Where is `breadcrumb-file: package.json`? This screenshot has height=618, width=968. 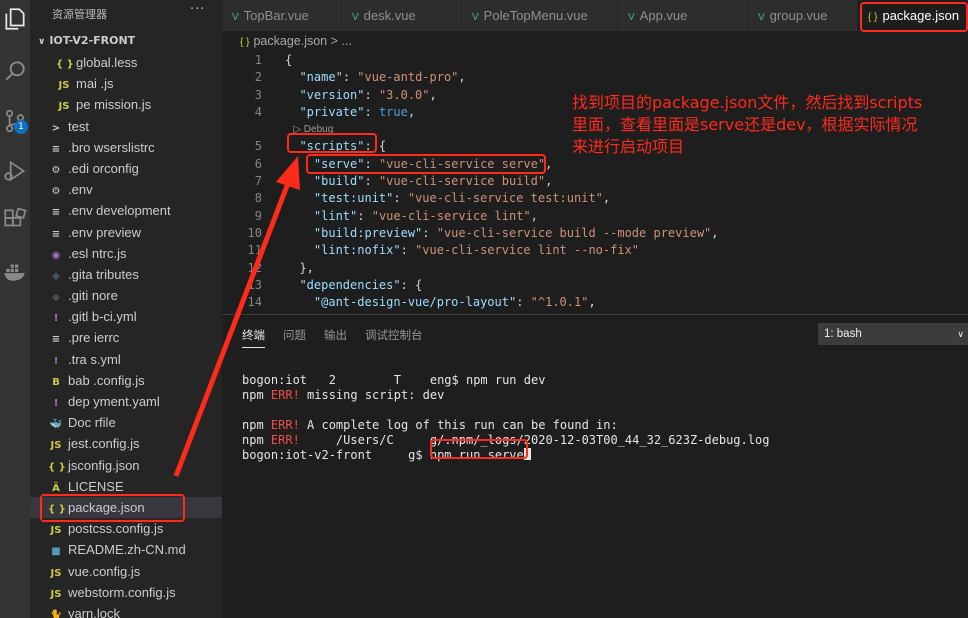 breadcrumb-file: package.json is located at coordinates (290, 41).